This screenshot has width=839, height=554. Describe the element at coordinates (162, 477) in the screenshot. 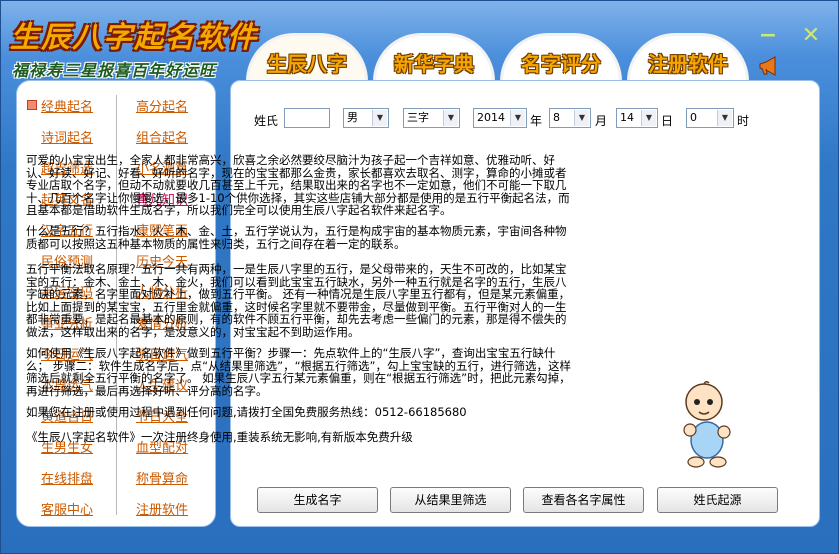

I see `sidebar-item-right-12: 称骨算命` at that location.